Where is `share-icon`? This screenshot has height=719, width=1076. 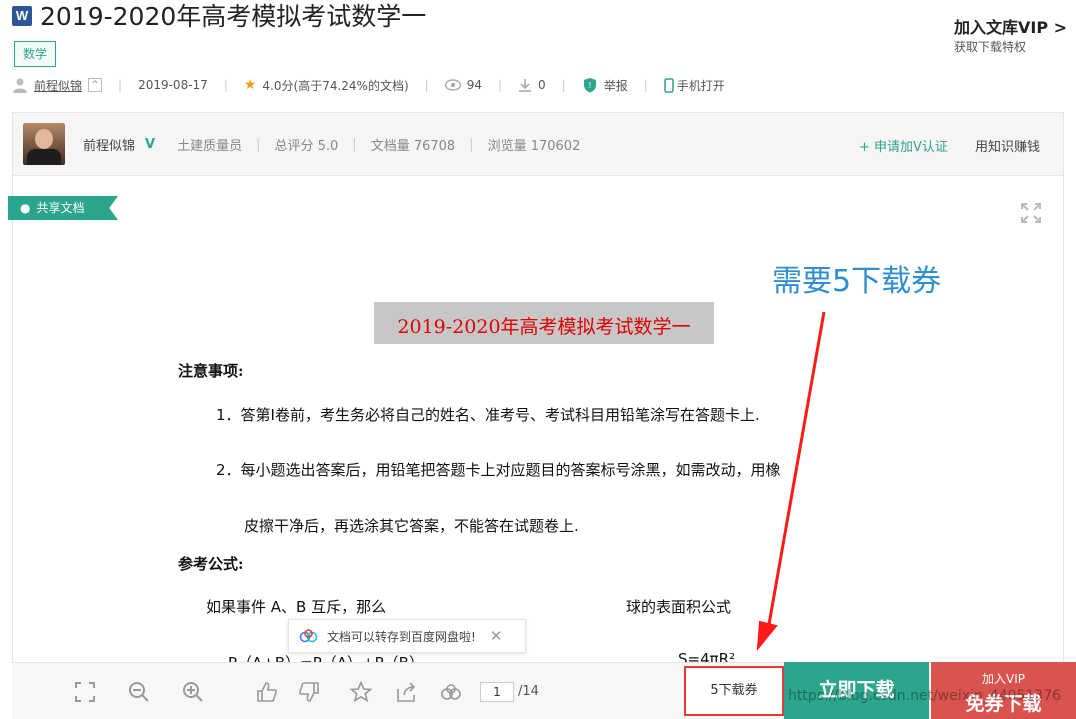 share-icon is located at coordinates (407, 692).